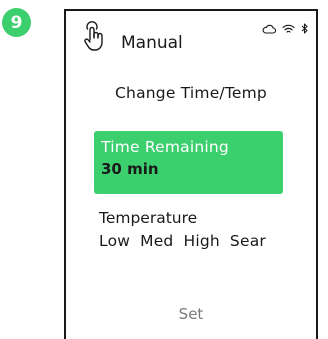 The width and height of the screenshot is (328, 339). What do you see at coordinates (148, 218) in the screenshot?
I see `temperature-label: Temperature` at bounding box center [148, 218].